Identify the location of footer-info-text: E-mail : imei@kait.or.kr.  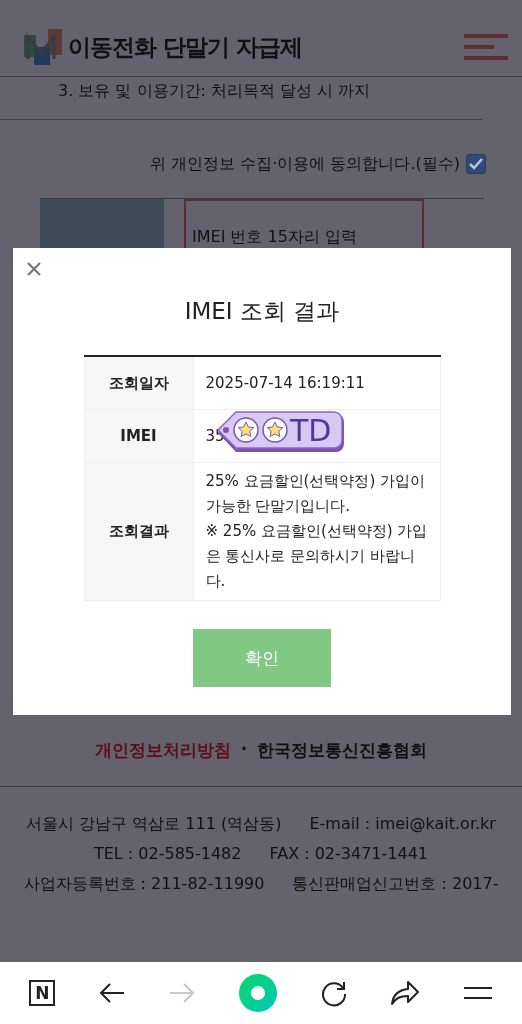
(402, 824).